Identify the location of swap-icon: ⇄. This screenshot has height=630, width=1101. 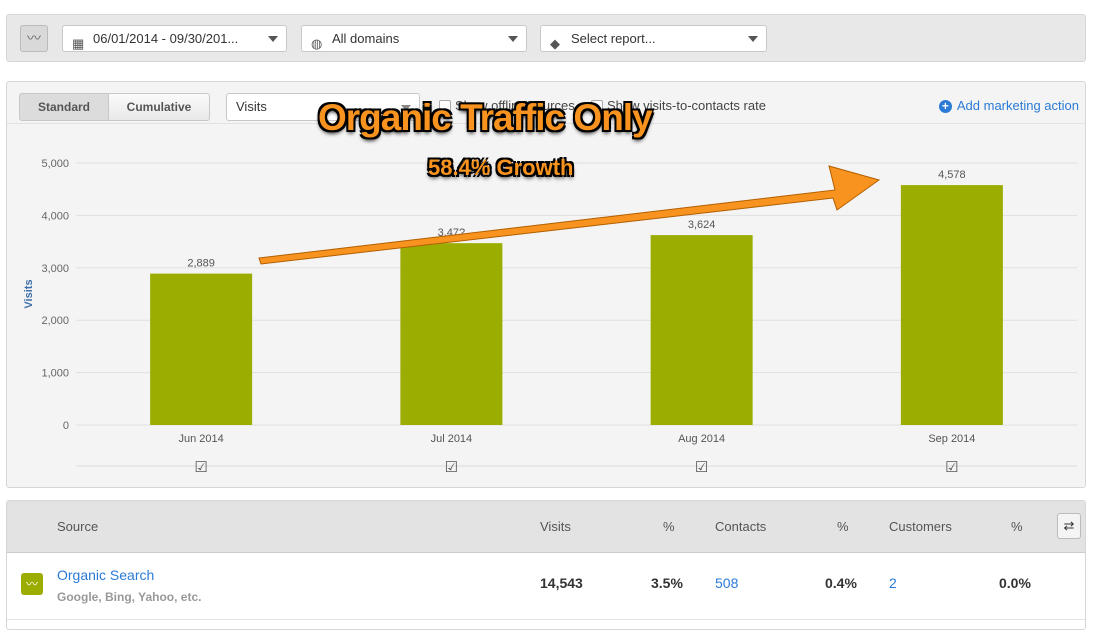
(1069, 525).